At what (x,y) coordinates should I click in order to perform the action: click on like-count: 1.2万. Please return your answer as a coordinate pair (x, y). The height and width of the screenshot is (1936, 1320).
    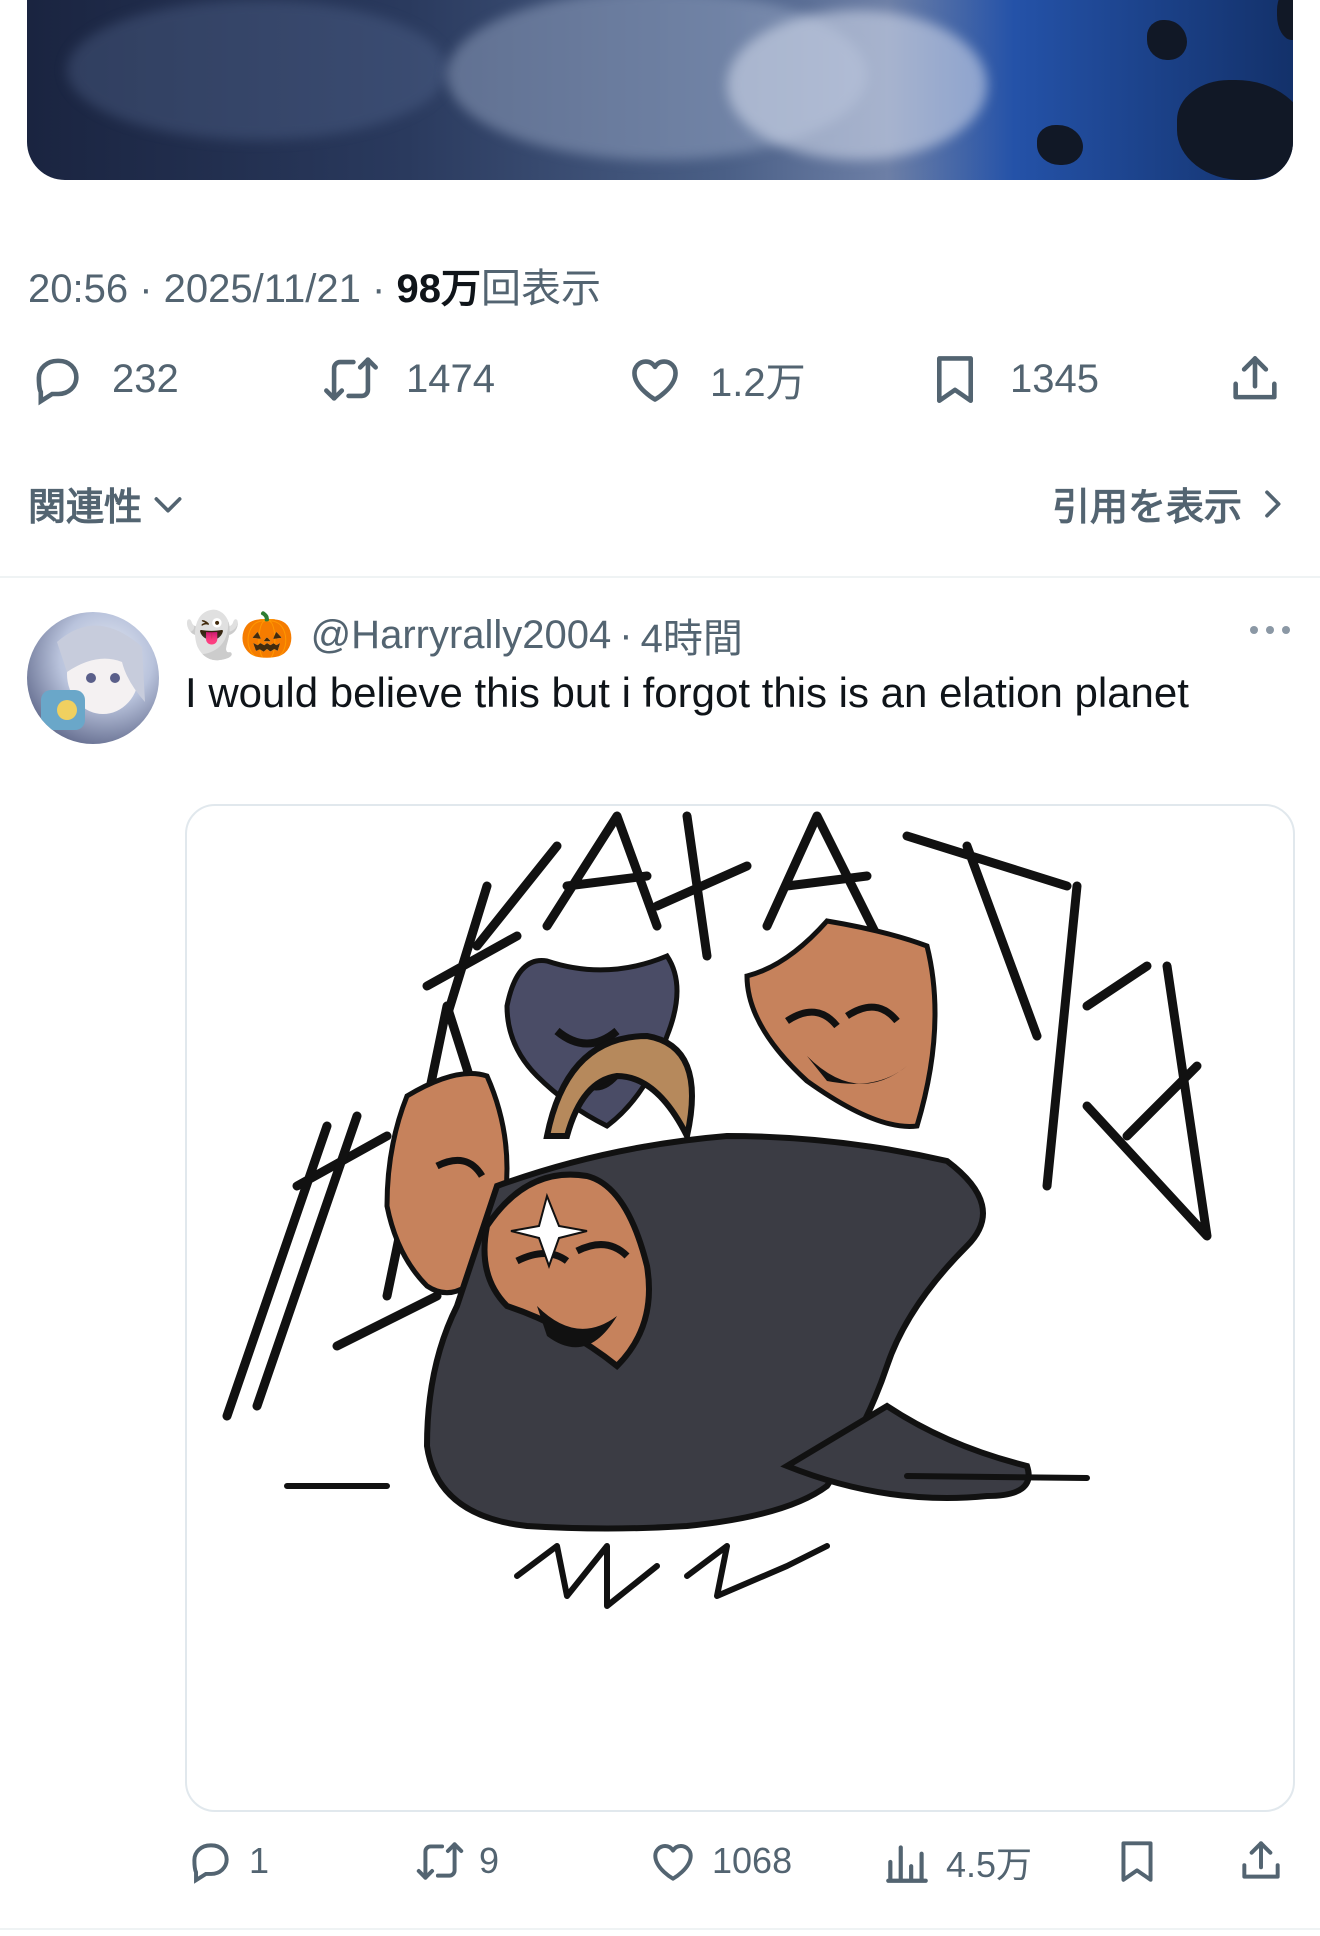
    Looking at the image, I should click on (758, 383).